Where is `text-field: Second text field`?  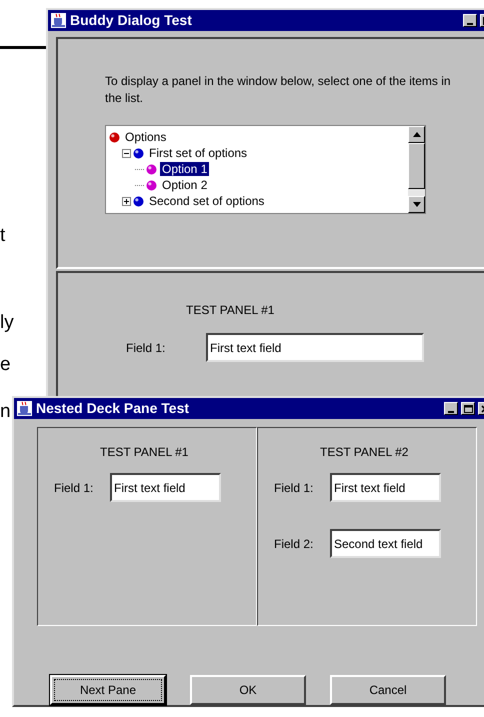
text-field: Second text field is located at coordinates (385, 543).